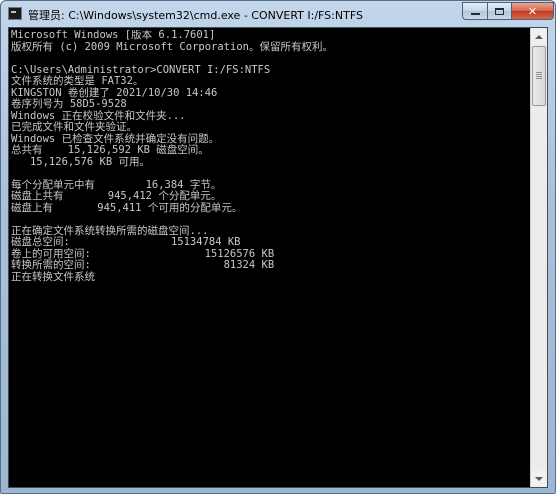 The height and width of the screenshot is (496, 558). What do you see at coordinates (74, 127) in the screenshot?
I see `console-line: 已完成文件和文件夹验证。` at bounding box center [74, 127].